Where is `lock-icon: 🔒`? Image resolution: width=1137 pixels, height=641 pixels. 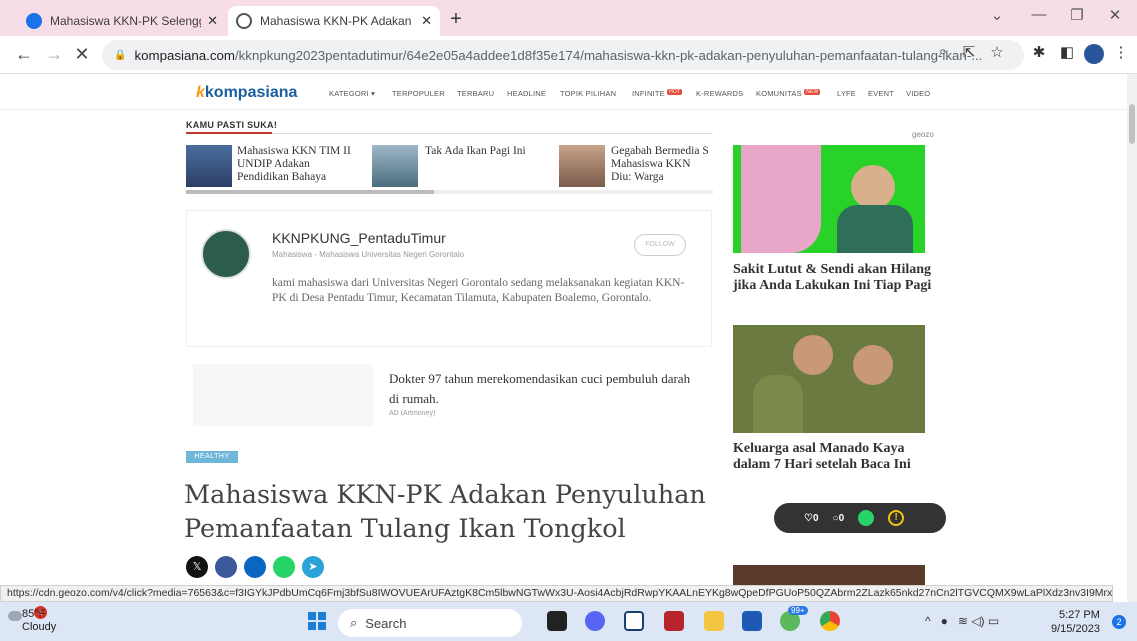 lock-icon: 🔒 is located at coordinates (120, 55).